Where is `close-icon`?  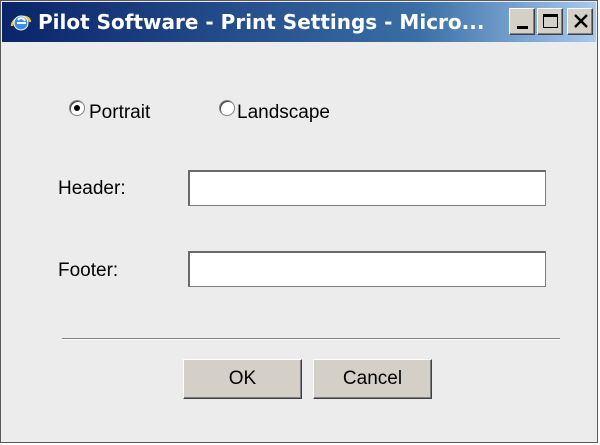 close-icon is located at coordinates (581, 21).